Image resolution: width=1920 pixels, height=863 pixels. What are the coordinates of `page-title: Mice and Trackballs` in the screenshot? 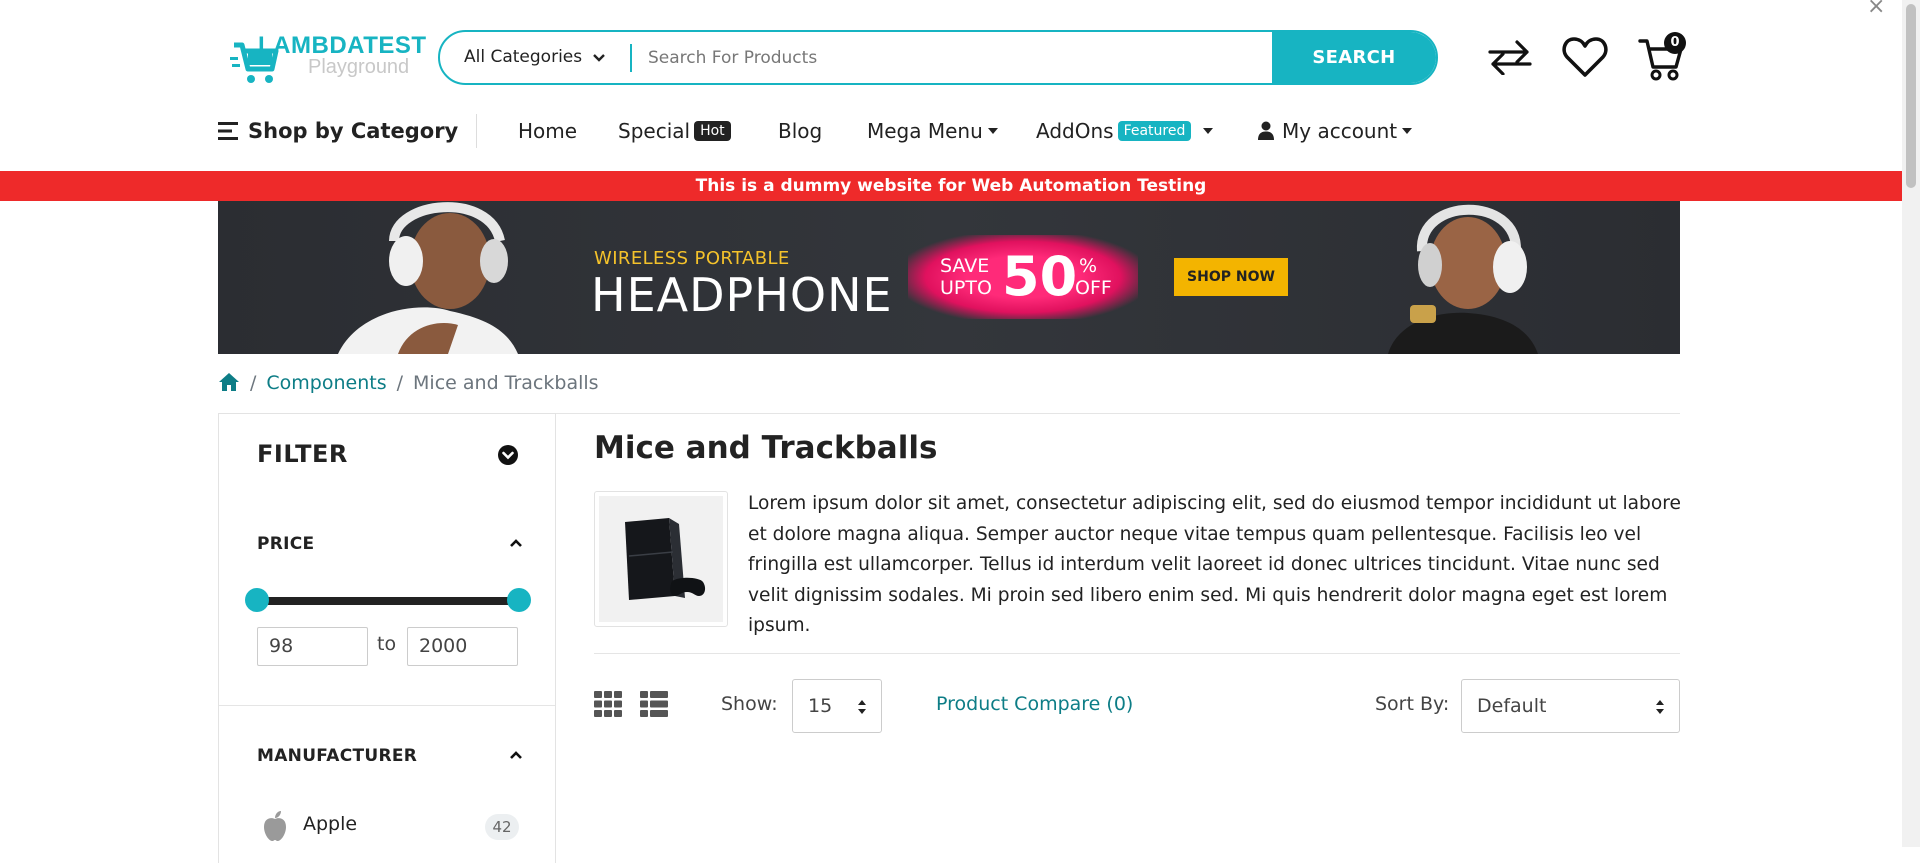 It's located at (766, 448).